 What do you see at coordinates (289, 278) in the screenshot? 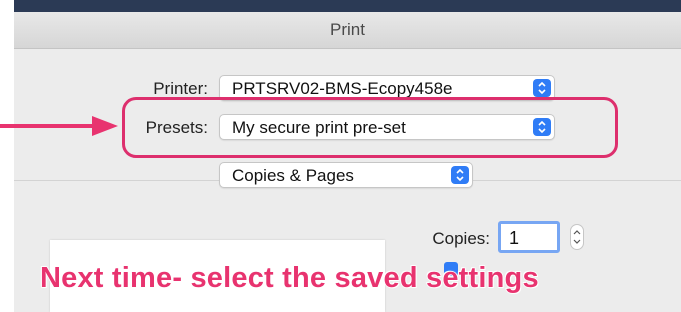
I see `annotation-caption: Next time- select the saved settings` at bounding box center [289, 278].